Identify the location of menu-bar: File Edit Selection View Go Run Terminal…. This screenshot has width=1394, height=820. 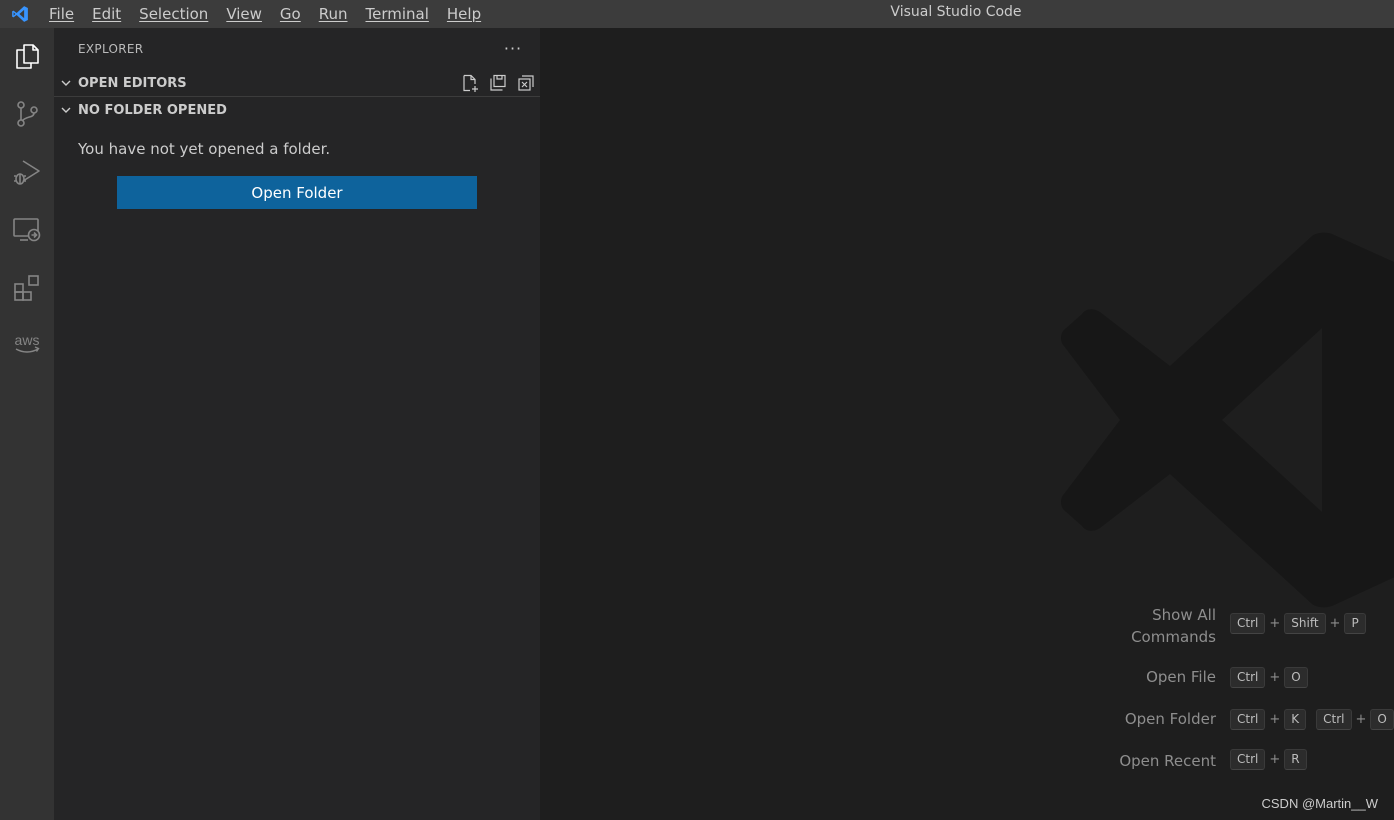
(265, 14).